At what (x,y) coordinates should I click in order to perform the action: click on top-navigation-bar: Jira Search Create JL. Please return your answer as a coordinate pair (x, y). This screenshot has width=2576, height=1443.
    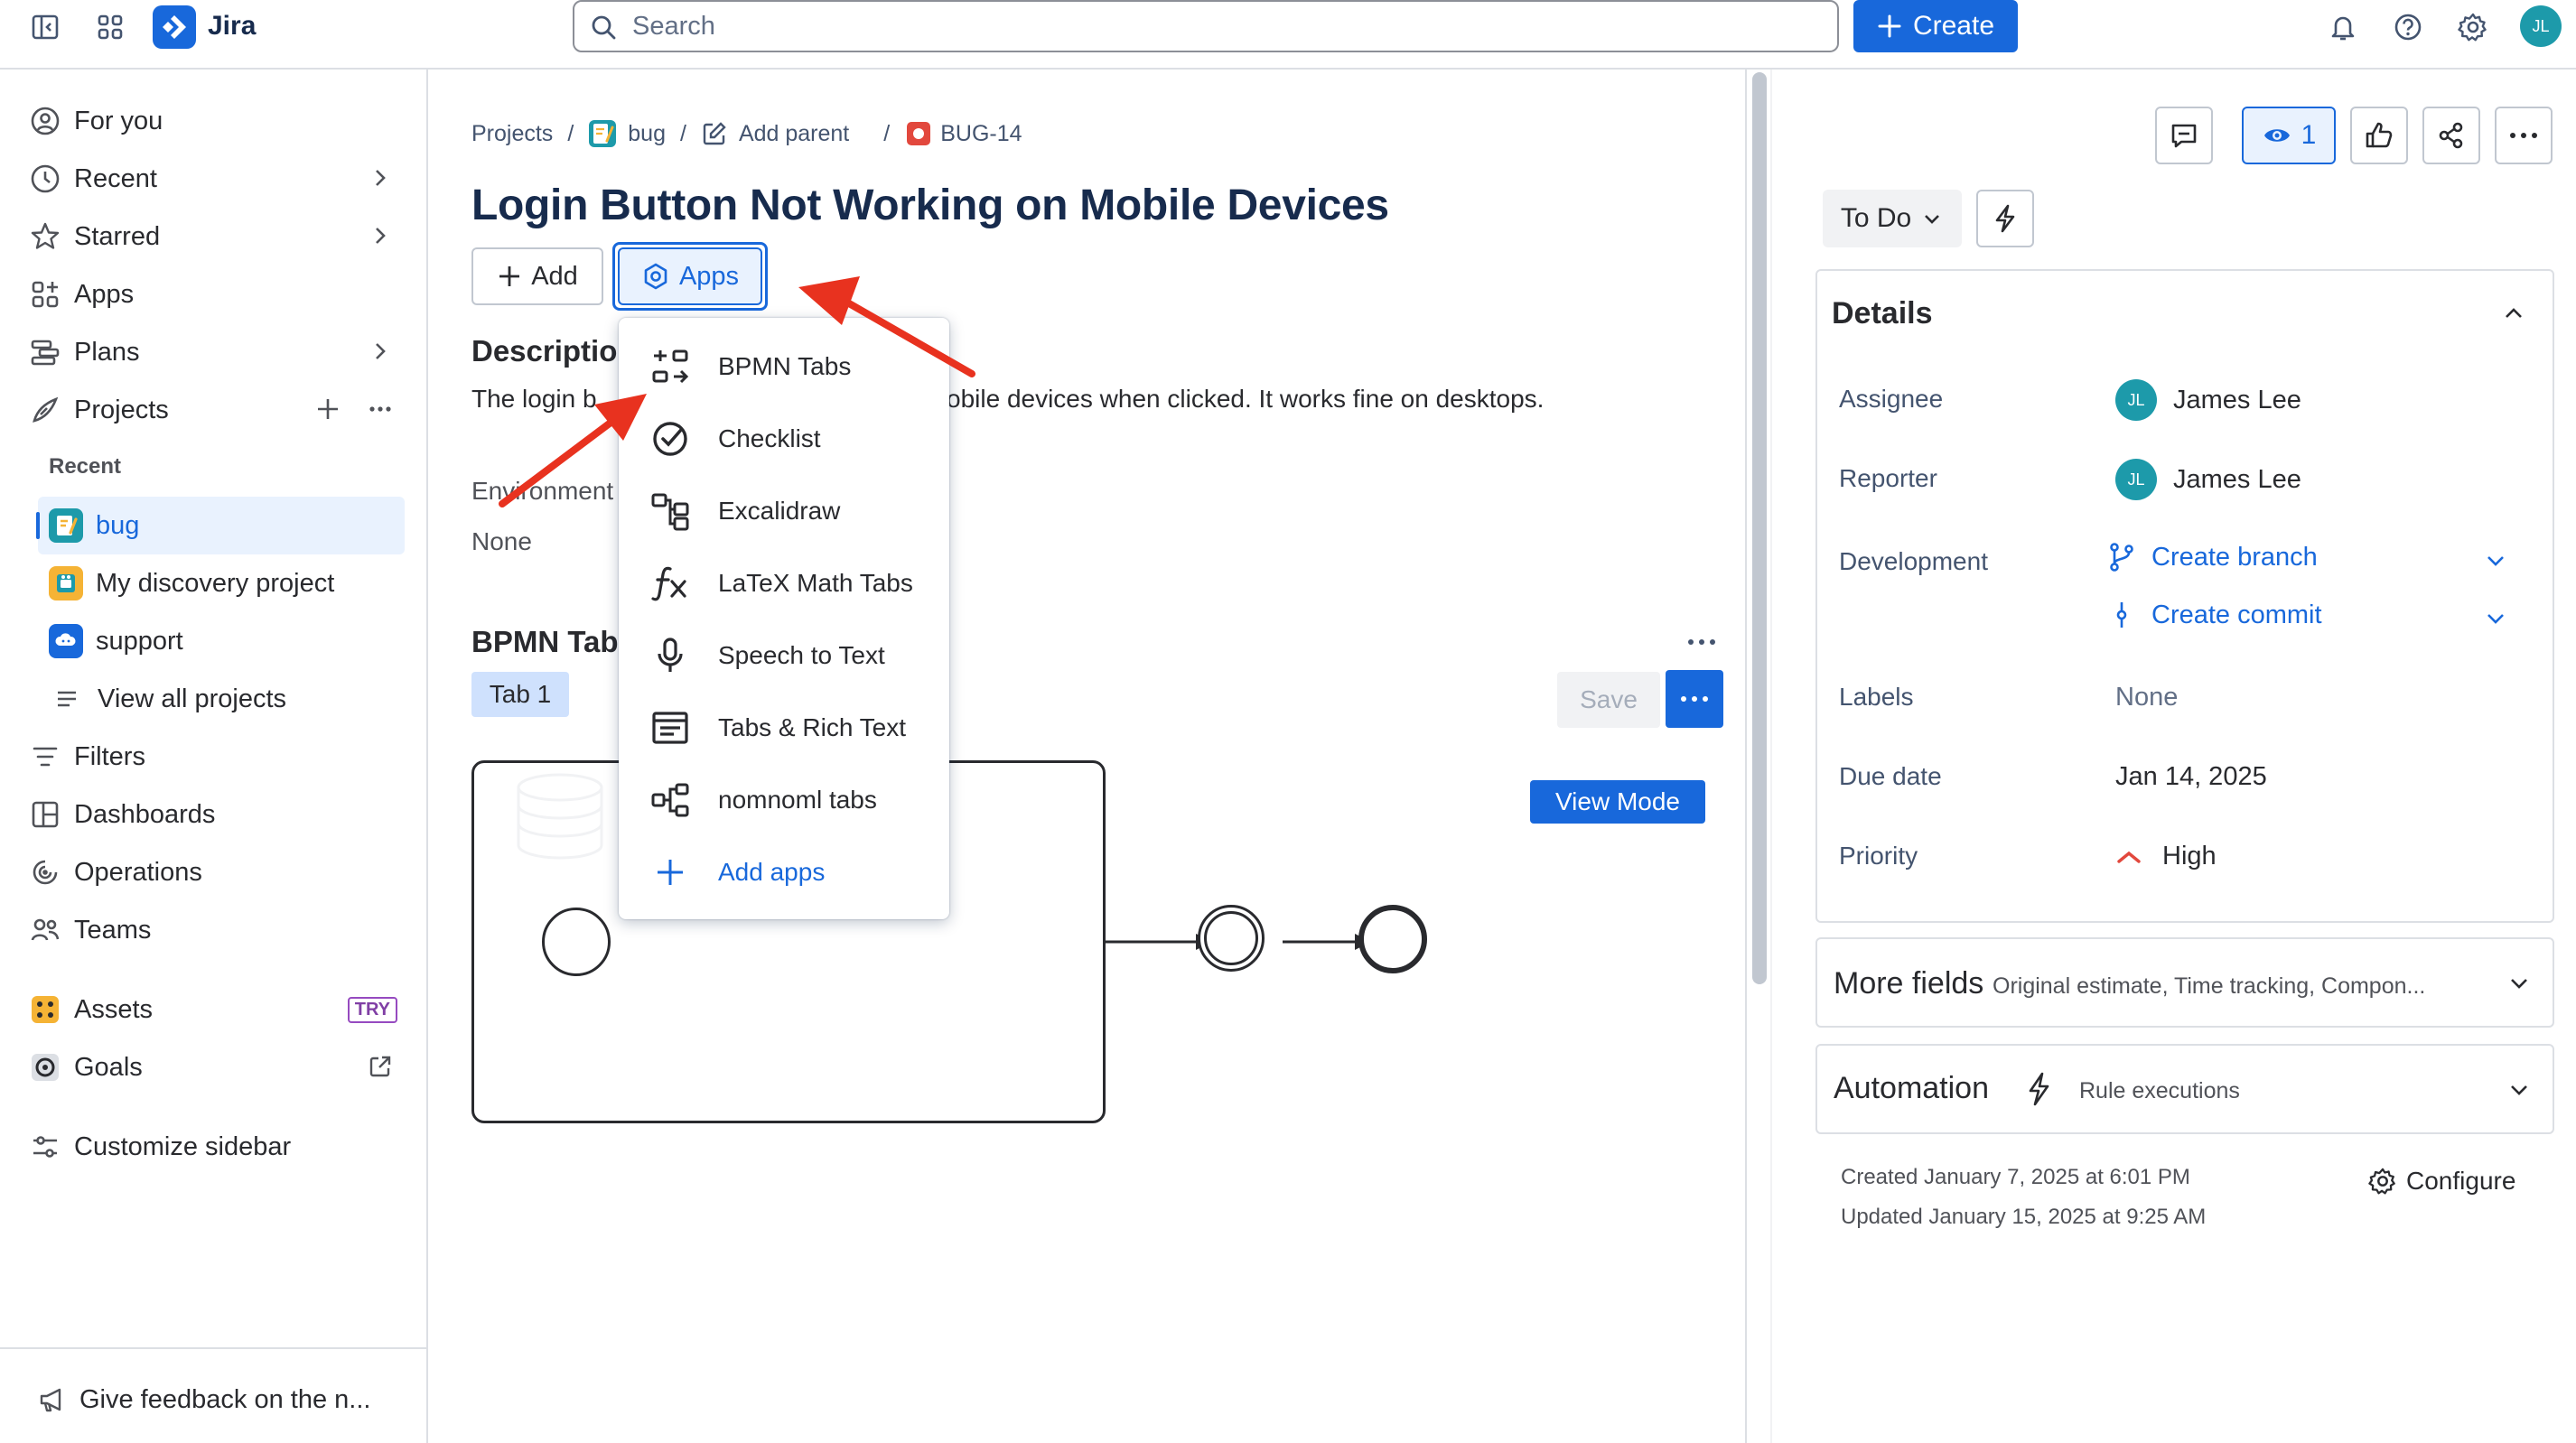
    Looking at the image, I should click on (1288, 35).